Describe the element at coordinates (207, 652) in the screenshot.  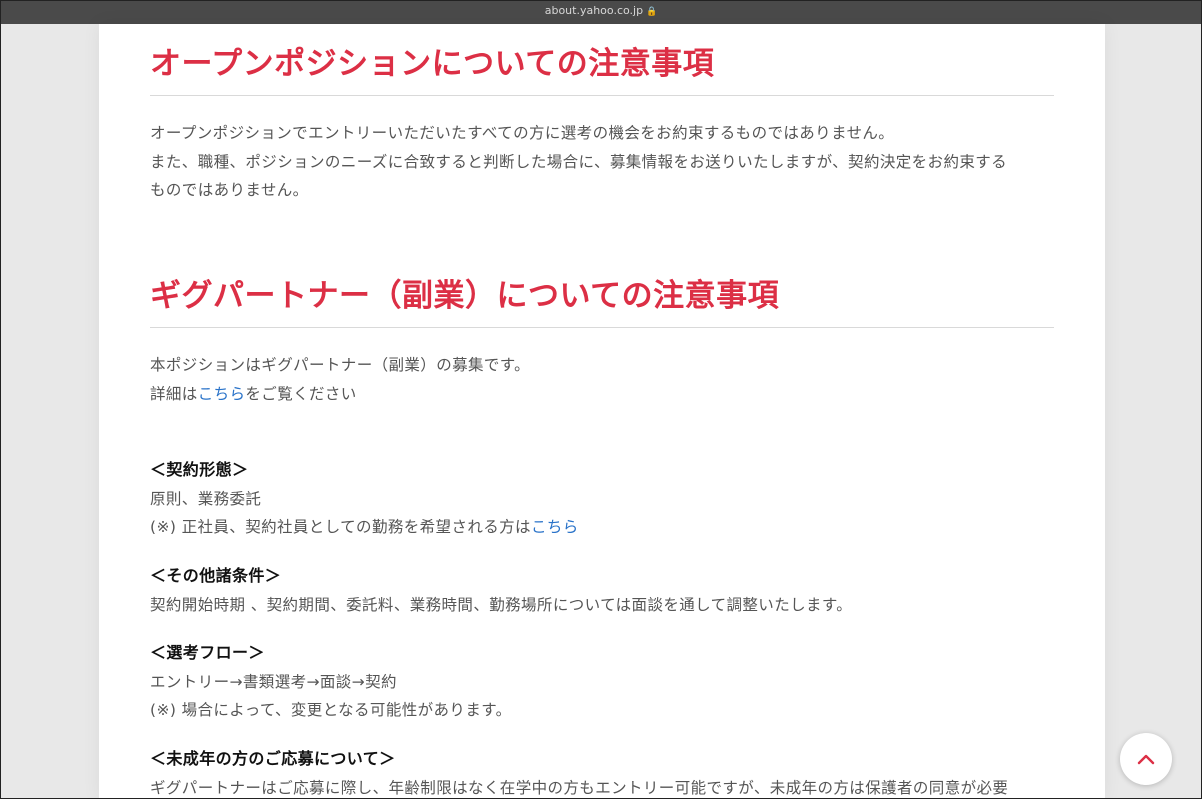
I see `selection-flow-heading: ＜選考フロー＞` at that location.